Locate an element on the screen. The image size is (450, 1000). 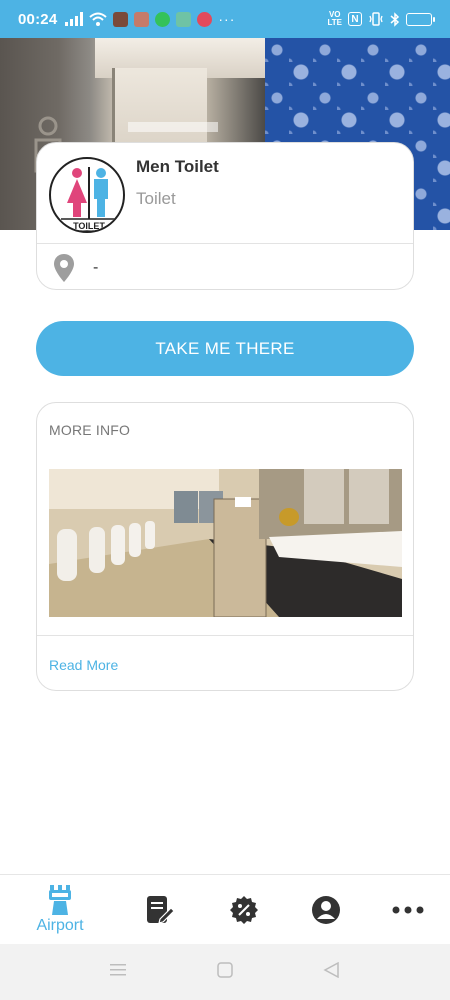
chat-app-icon is located at coordinates (205, 19).